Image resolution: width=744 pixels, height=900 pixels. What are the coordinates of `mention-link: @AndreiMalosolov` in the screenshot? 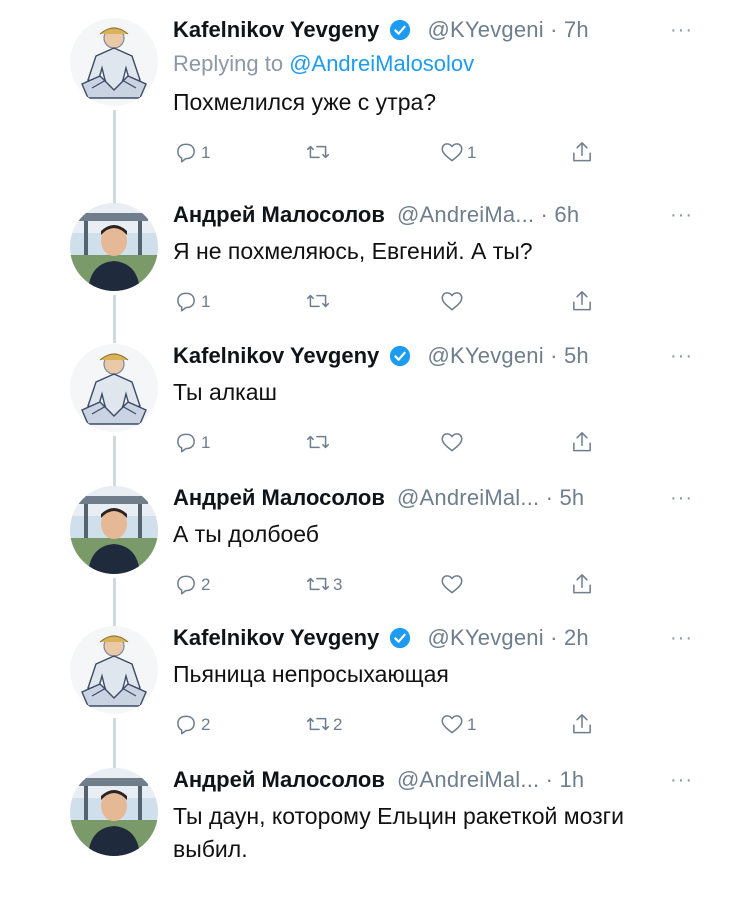 It's located at (381, 63).